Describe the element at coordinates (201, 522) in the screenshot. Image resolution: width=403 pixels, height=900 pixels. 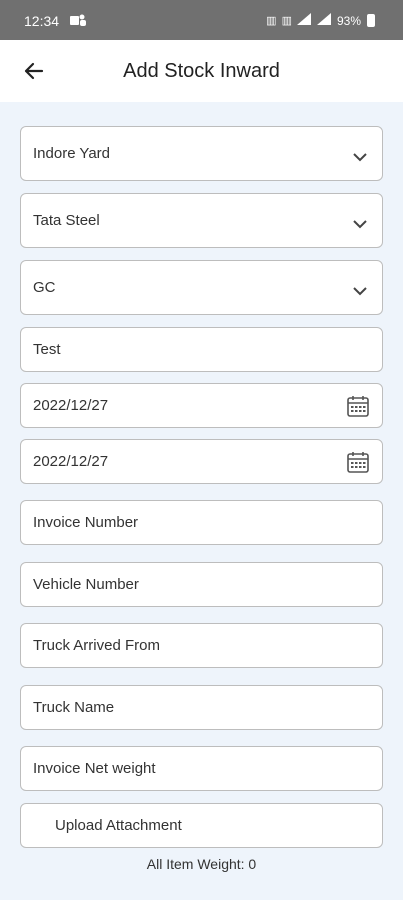
I see `invoice-number-input: Invoice Number` at that location.